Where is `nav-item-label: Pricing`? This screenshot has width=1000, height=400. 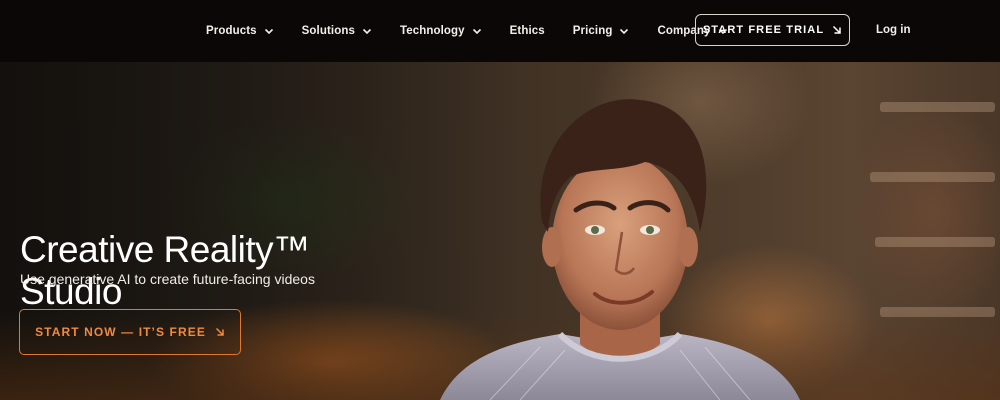 nav-item-label: Pricing is located at coordinates (592, 31).